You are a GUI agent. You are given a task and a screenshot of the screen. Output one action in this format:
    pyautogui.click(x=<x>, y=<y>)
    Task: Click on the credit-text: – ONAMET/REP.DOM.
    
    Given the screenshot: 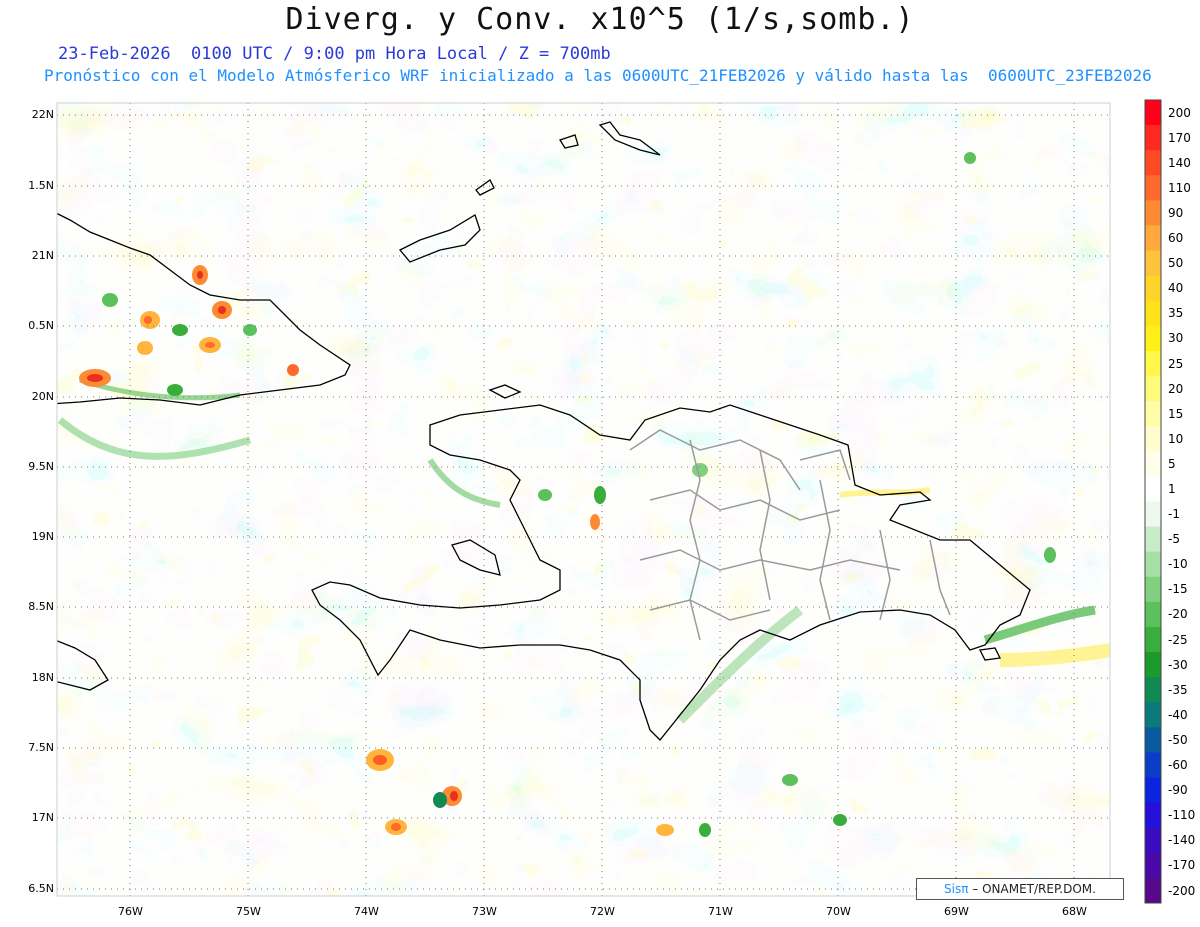 What is the action you would take?
    pyautogui.click(x=1034, y=889)
    